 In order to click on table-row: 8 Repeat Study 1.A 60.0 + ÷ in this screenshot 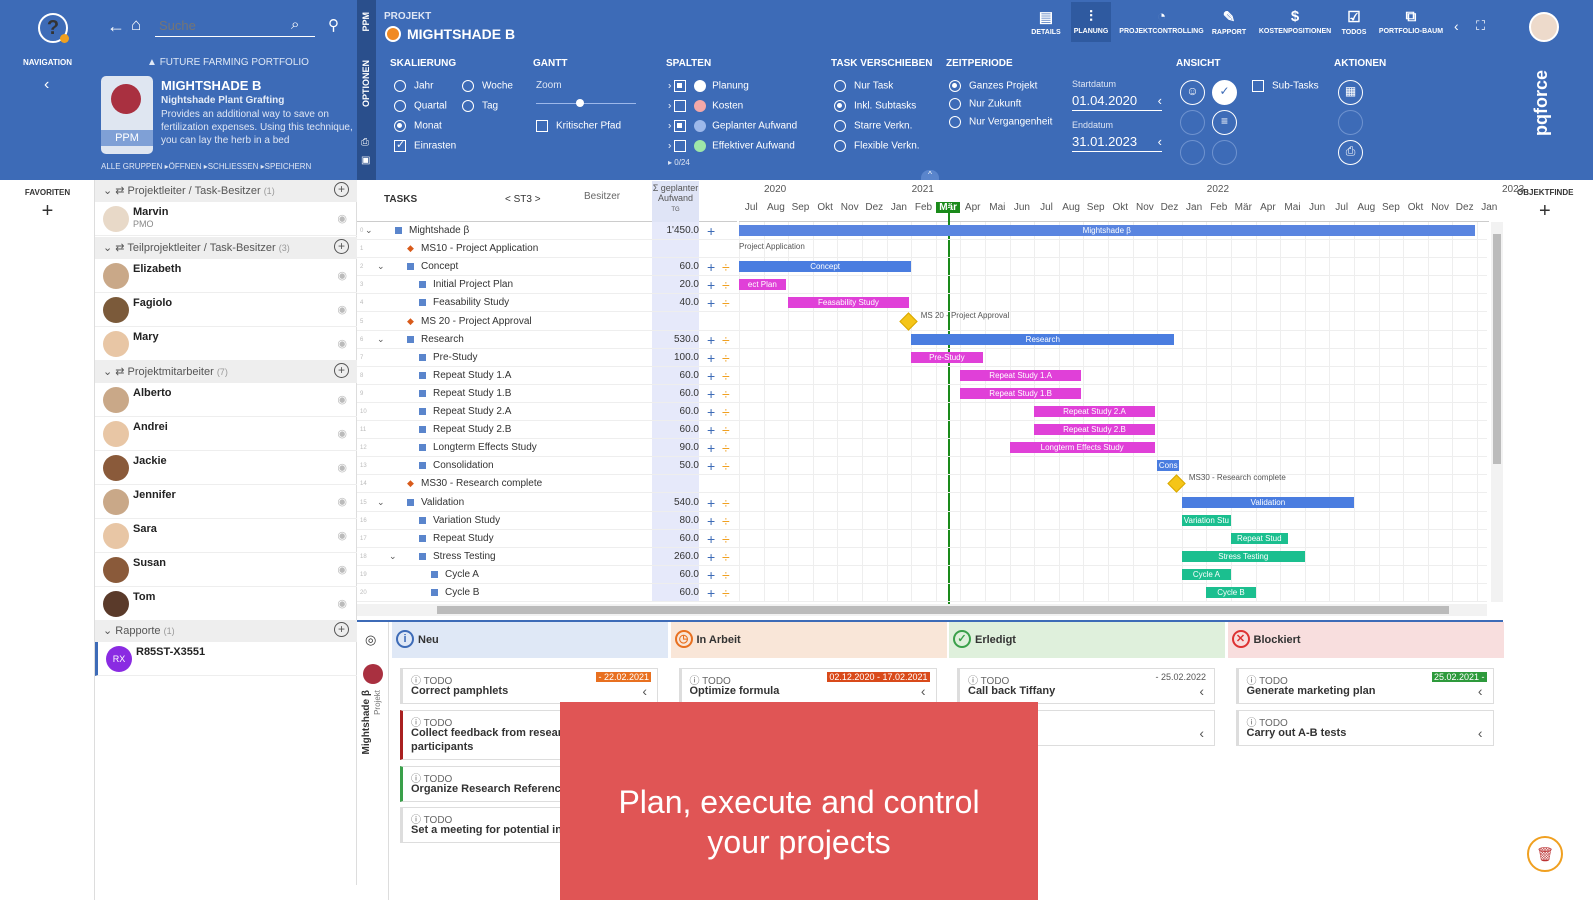, I will do `click(922, 376)`.